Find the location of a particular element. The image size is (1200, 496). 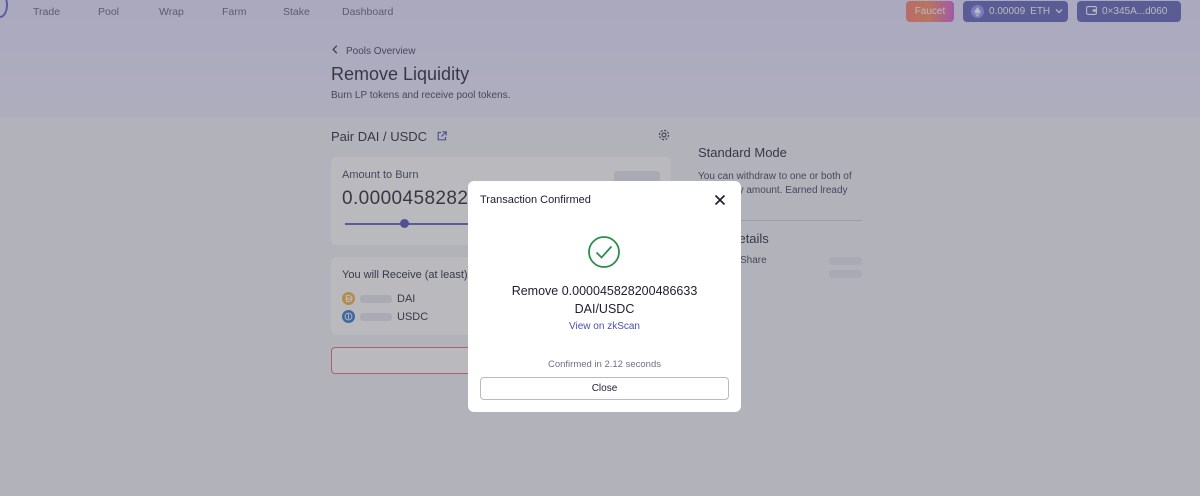

close-icon is located at coordinates (720, 199).